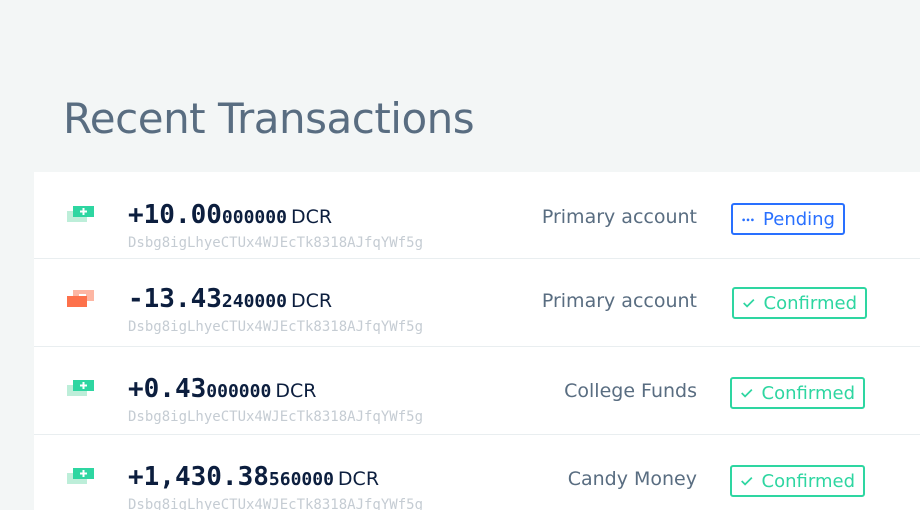 The image size is (920, 510). What do you see at coordinates (230, 215) in the screenshot?
I see `transaction-amount: +10.00000000 DCR` at bounding box center [230, 215].